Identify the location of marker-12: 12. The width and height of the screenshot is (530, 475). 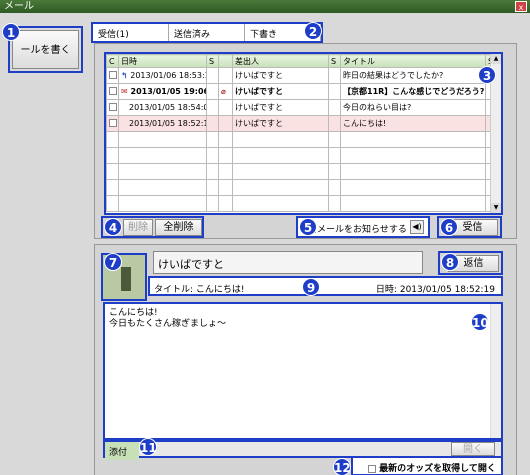
(342, 466).